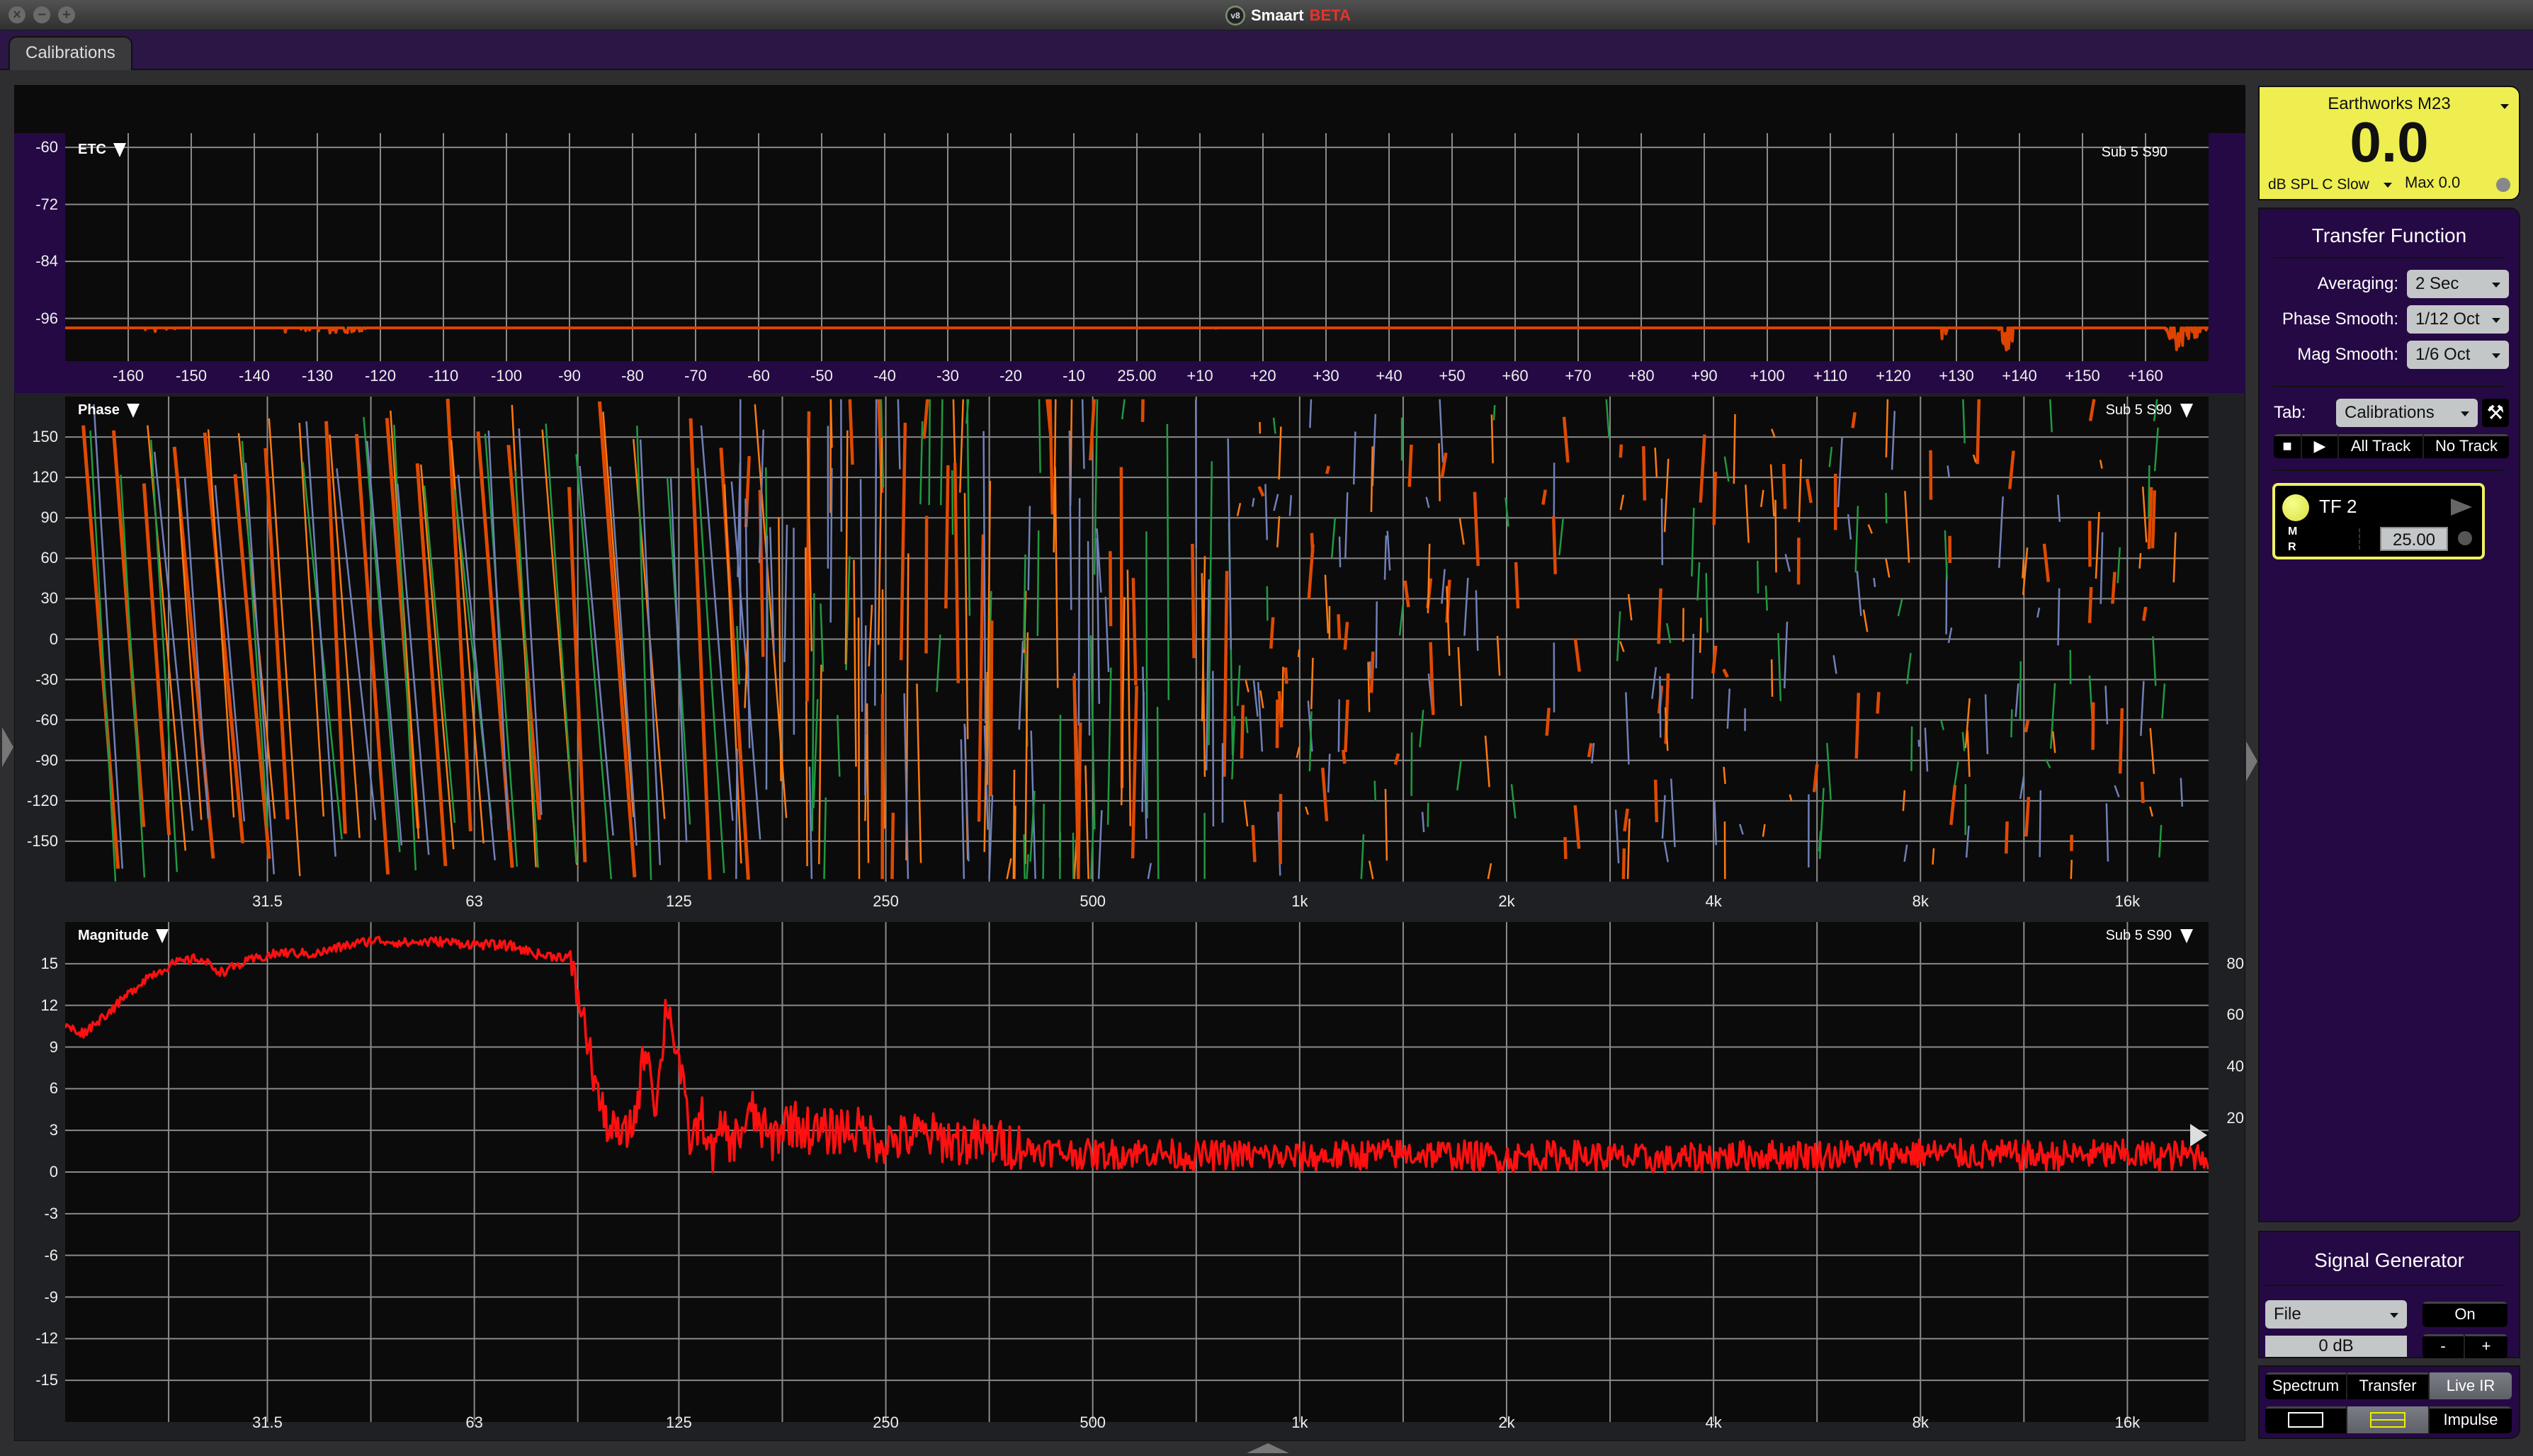 The width and height of the screenshot is (2533, 1456). I want to click on etc-x-tick-label: +130, so click(1957, 376).